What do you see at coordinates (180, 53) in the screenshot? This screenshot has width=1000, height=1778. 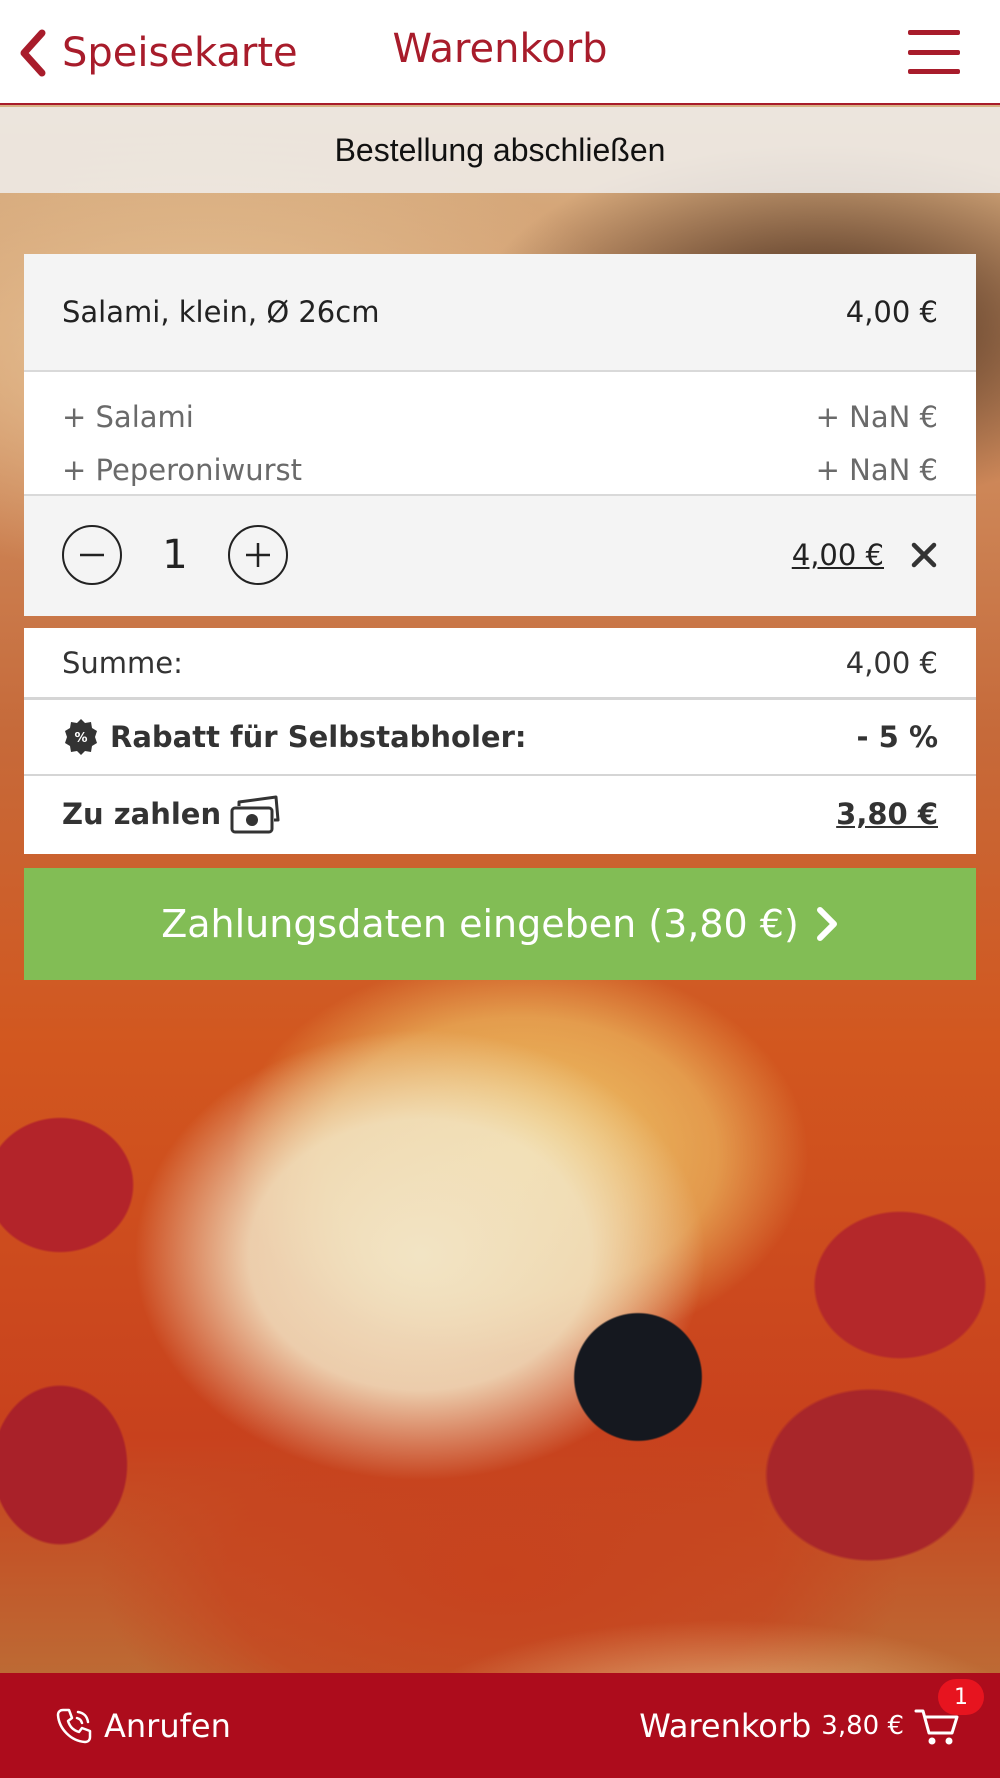 I see `back-link-label: Speisekarte` at bounding box center [180, 53].